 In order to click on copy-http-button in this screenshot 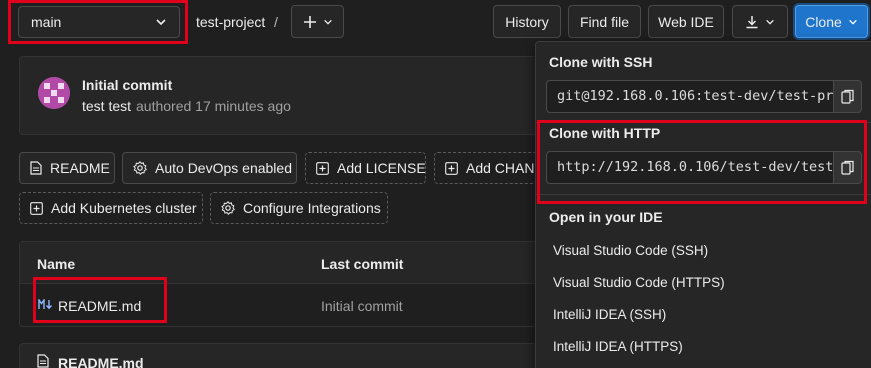, I will do `click(847, 167)`.